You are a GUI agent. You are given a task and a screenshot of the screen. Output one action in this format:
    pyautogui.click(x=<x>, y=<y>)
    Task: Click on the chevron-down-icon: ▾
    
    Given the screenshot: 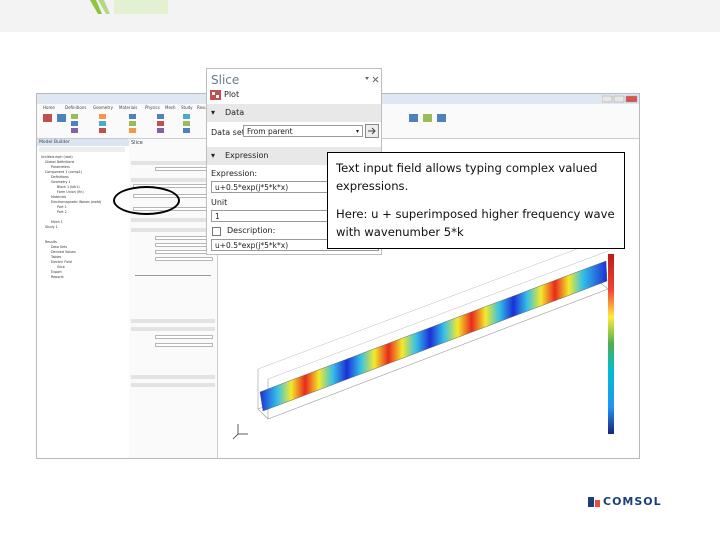 What is the action you would take?
    pyautogui.click(x=357, y=131)
    